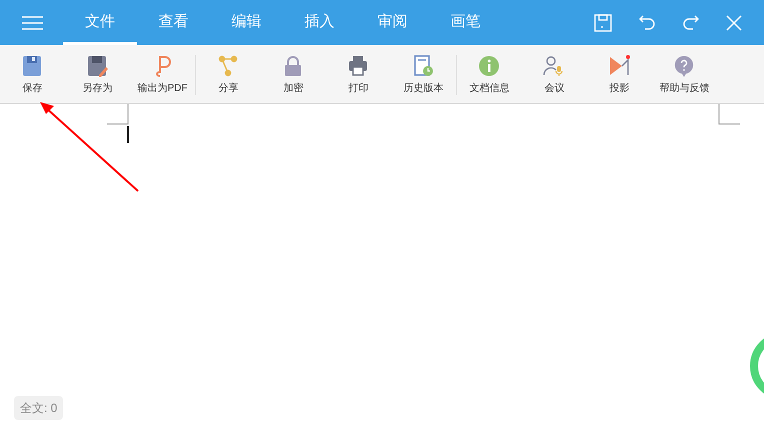 This screenshot has width=764, height=430. What do you see at coordinates (32, 23) in the screenshot?
I see `menu-icon` at bounding box center [32, 23].